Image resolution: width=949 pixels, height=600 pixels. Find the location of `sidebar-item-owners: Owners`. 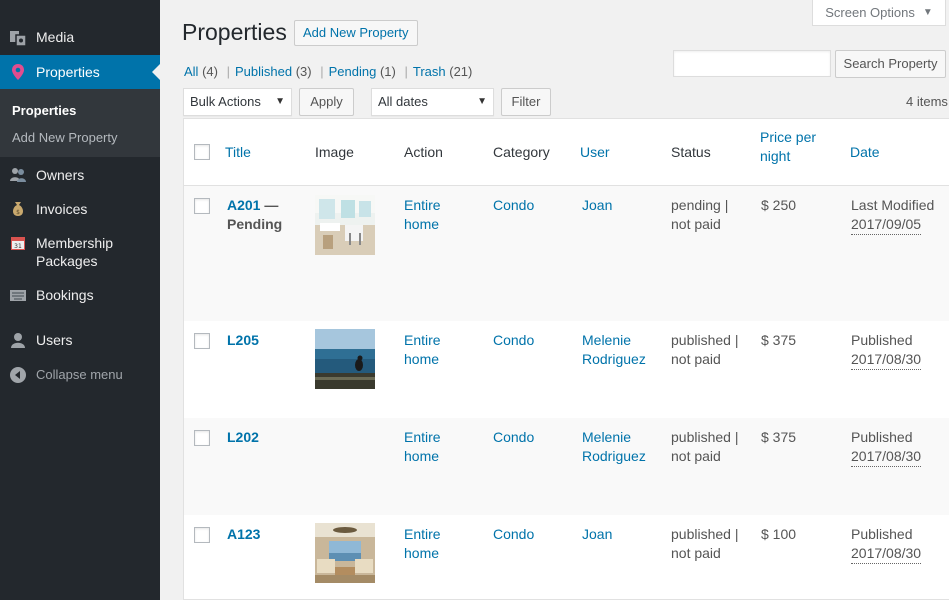

sidebar-item-owners: Owners is located at coordinates (80, 176).